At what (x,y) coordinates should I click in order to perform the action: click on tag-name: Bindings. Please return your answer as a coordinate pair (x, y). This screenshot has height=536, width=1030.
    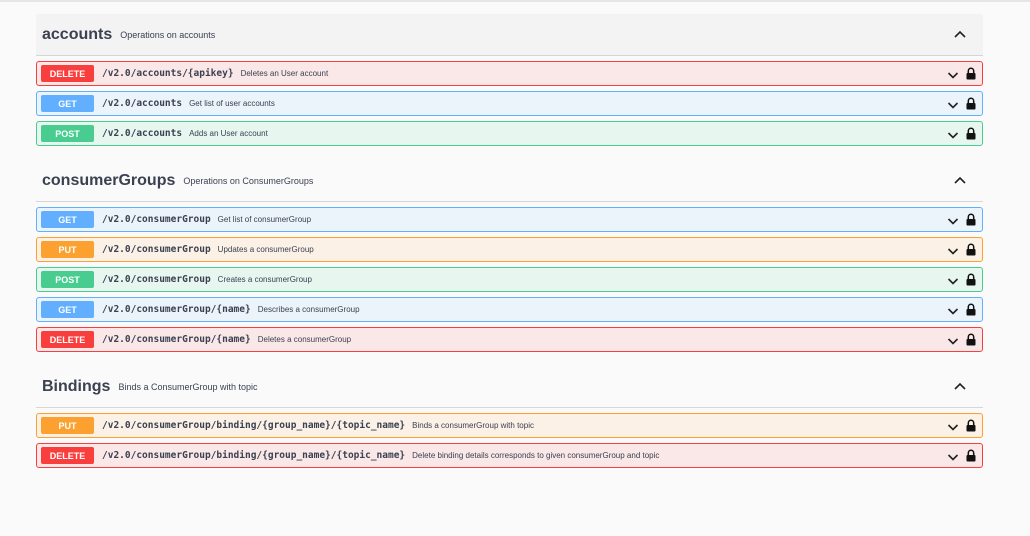
    Looking at the image, I should click on (76, 386).